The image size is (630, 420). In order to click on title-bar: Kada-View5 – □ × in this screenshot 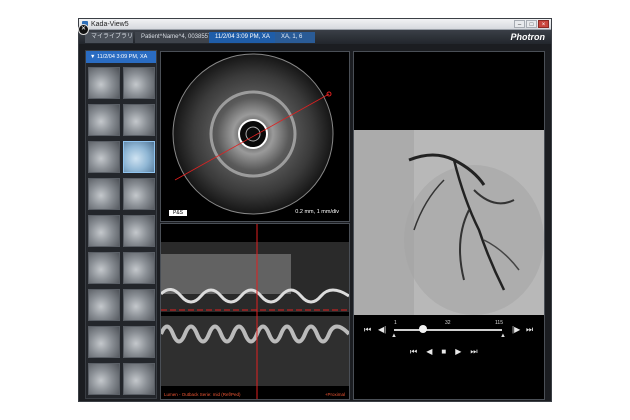, I will do `click(315, 24)`.